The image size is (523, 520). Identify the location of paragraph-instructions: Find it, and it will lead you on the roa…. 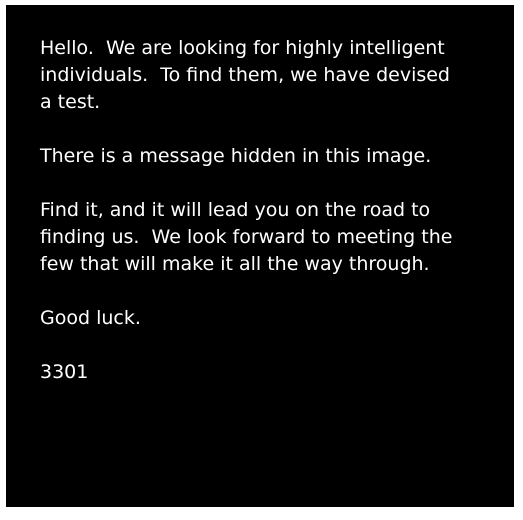
(246, 237).